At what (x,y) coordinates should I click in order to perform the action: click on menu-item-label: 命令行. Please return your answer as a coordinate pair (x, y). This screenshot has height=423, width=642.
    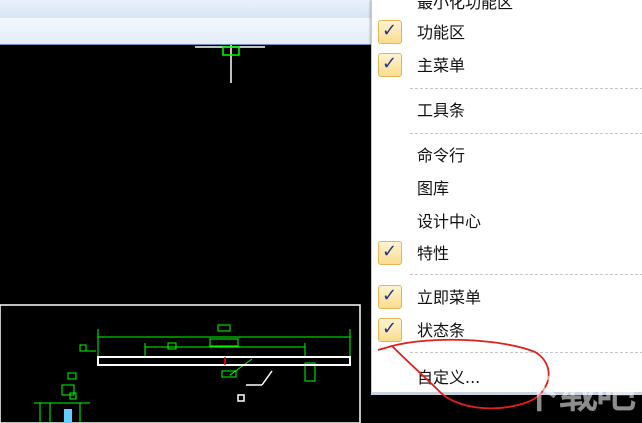
    Looking at the image, I should click on (441, 155).